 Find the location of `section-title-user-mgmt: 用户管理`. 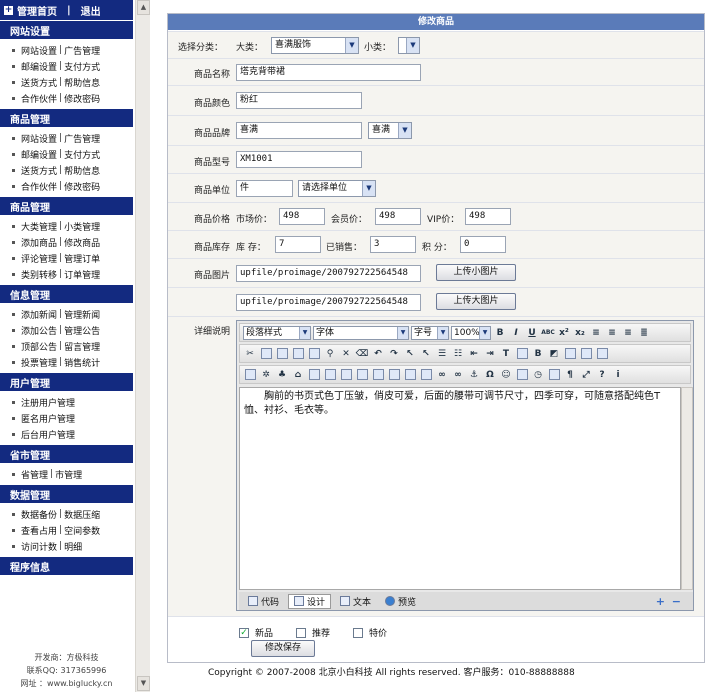

section-title-user-mgmt: 用户管理 is located at coordinates (66, 381).